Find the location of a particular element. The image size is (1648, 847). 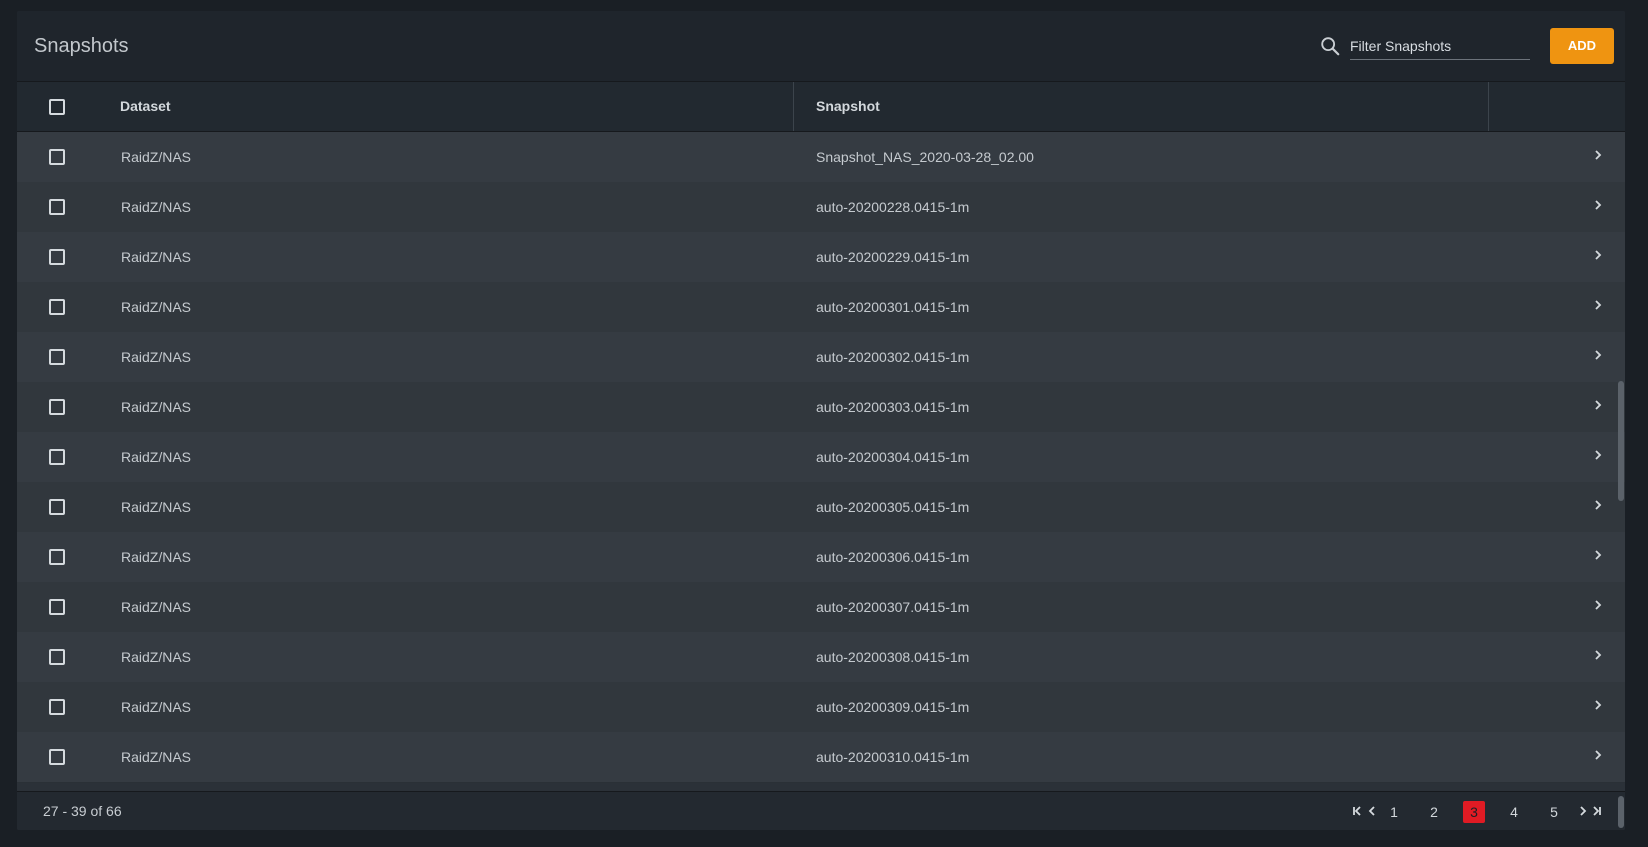

snapshot-cell: auto-20200310.0415-1m is located at coordinates (893, 757).